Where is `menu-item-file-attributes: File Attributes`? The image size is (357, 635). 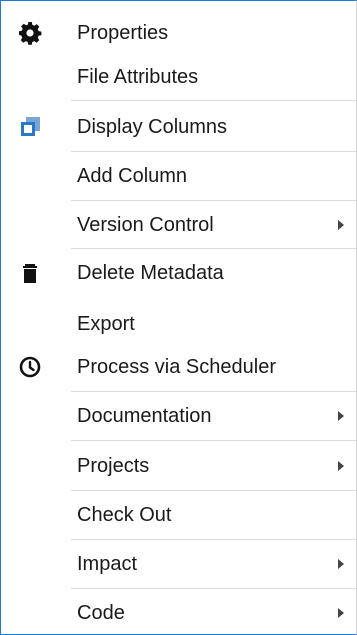 menu-item-file-attributes: File Attributes is located at coordinates (178, 77).